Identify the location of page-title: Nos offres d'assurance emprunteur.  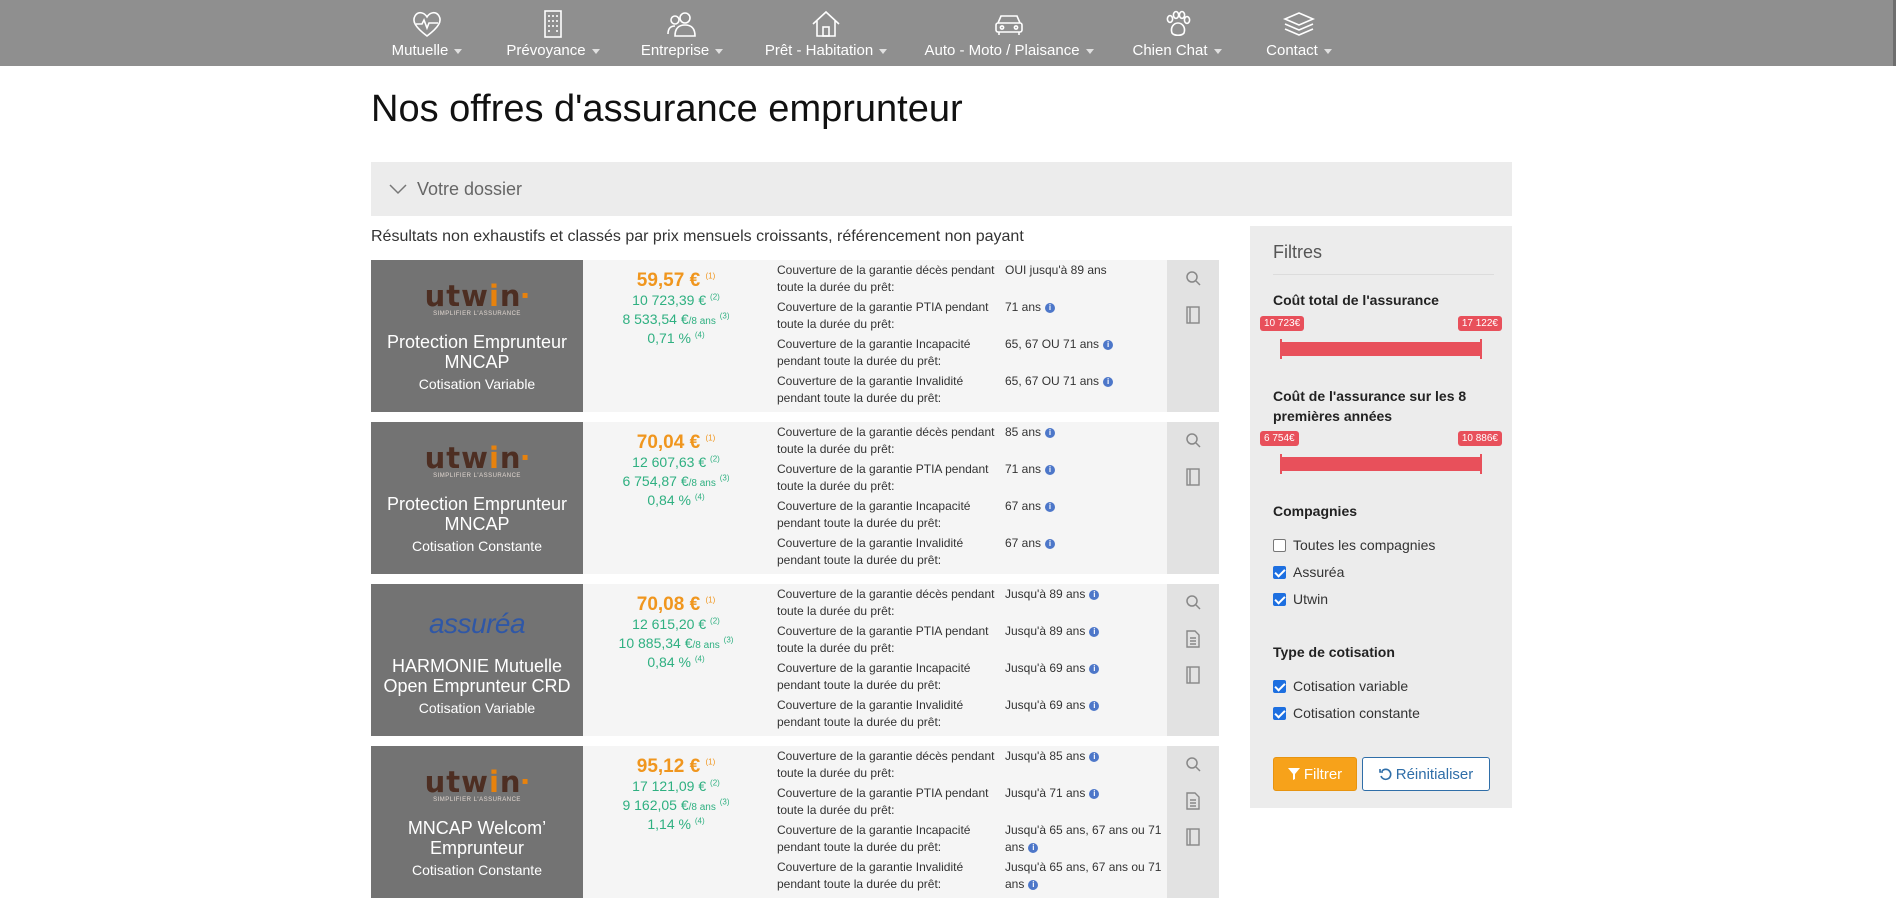
(667, 109).